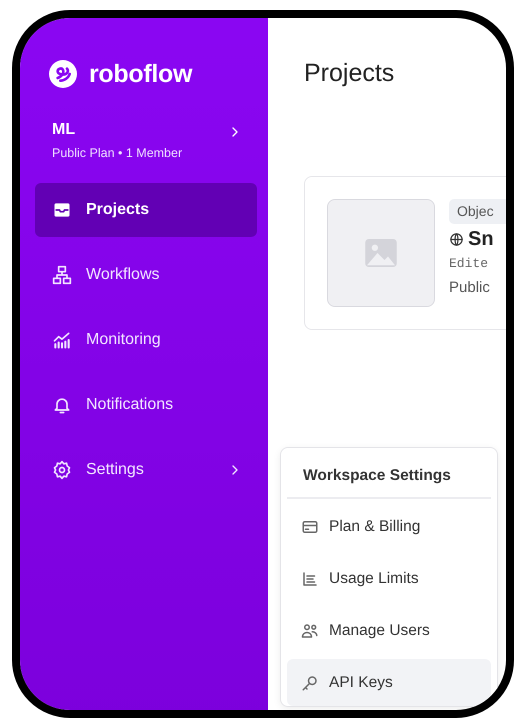  What do you see at coordinates (350, 73) in the screenshot?
I see `page-title: Projects` at bounding box center [350, 73].